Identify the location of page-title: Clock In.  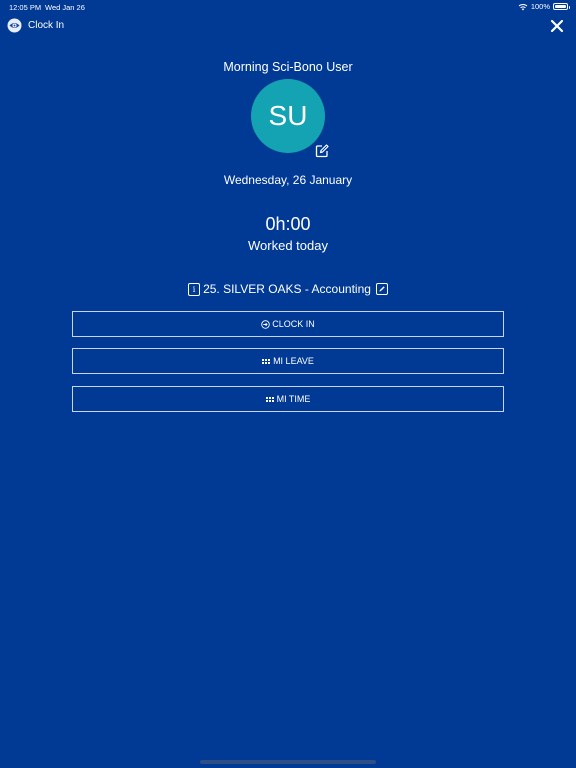
(46, 25).